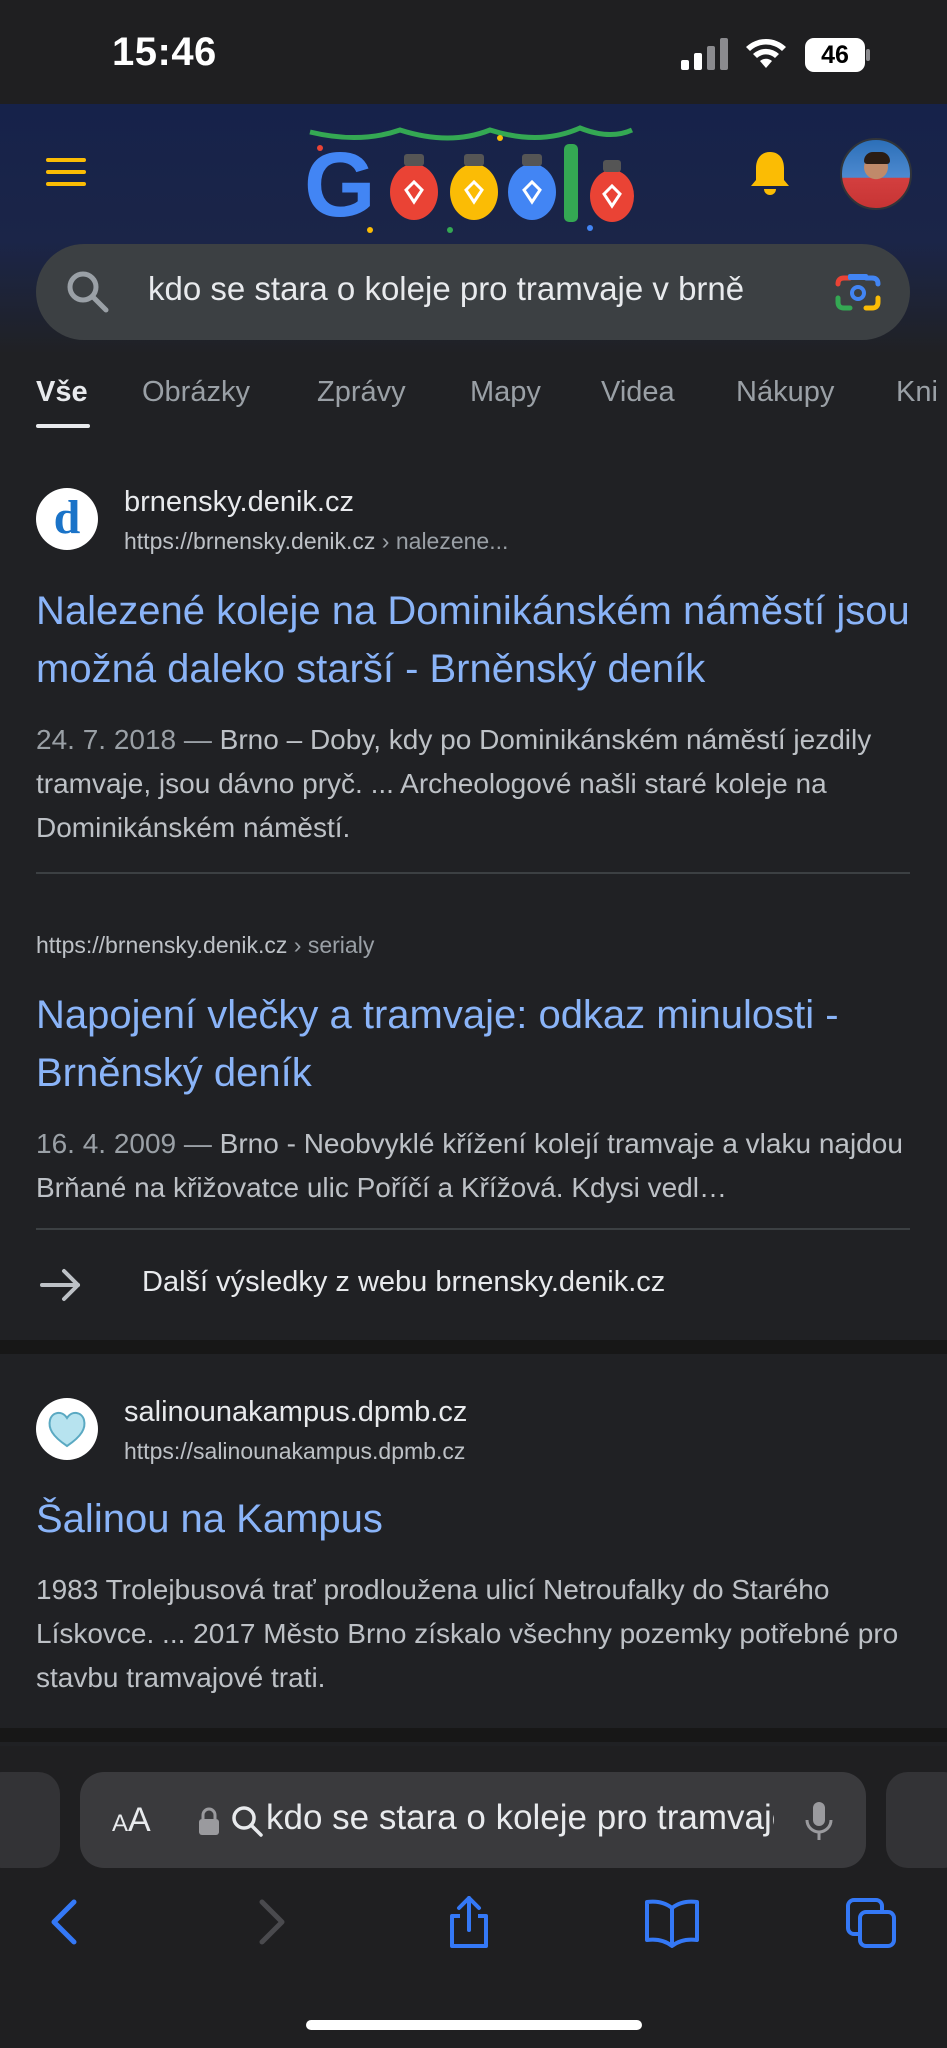  What do you see at coordinates (505, 392) in the screenshot?
I see `tab-maps: Mapy` at bounding box center [505, 392].